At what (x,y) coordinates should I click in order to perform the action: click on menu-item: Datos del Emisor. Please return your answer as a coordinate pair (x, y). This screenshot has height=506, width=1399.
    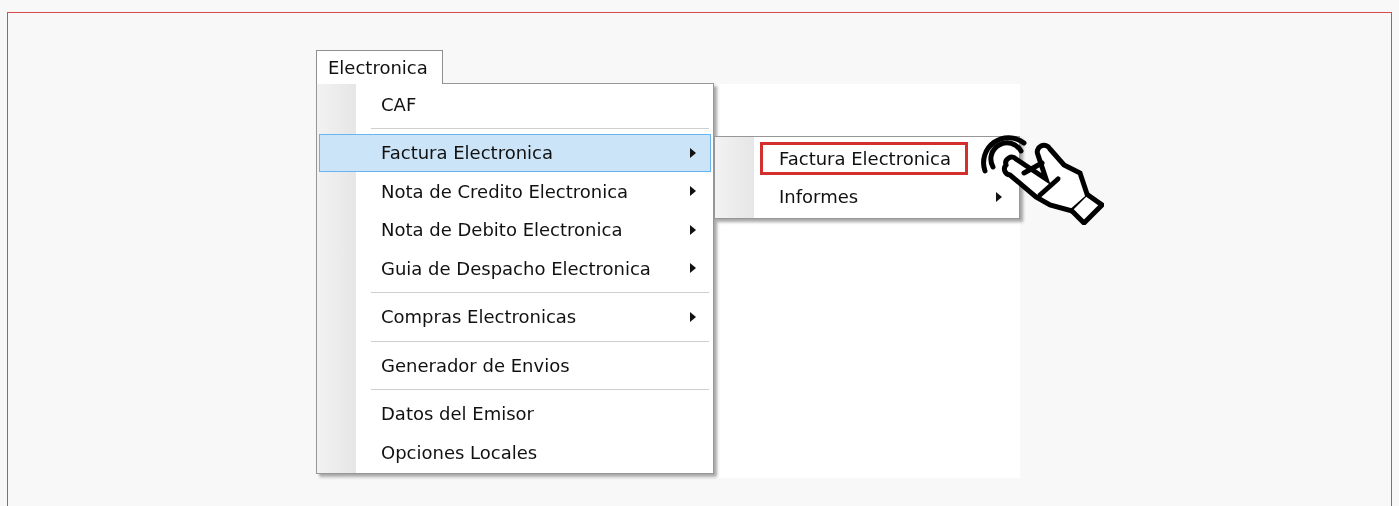
    Looking at the image, I should click on (515, 413).